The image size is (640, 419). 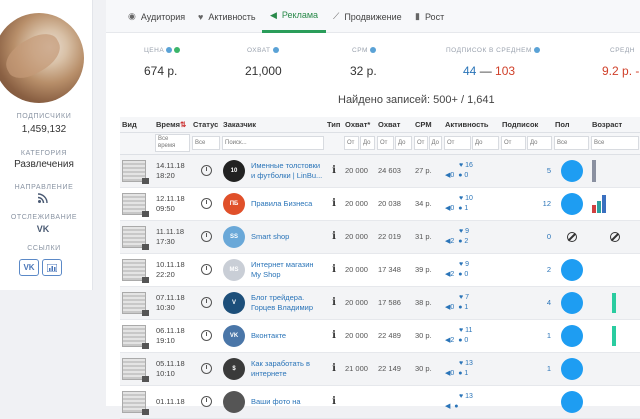 I want to click on customer-logo, so click(x=234, y=401).